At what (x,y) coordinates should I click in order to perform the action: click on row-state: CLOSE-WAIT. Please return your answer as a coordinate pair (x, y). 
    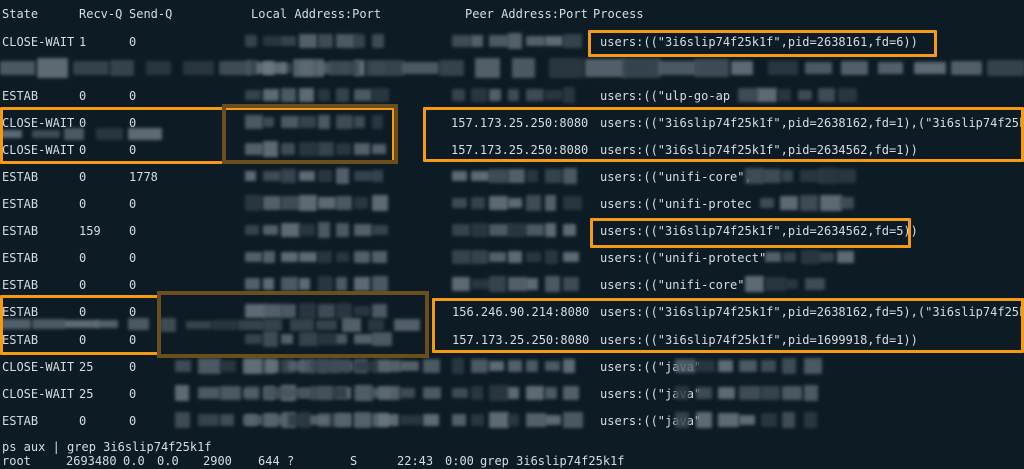
    Looking at the image, I should click on (38, 394).